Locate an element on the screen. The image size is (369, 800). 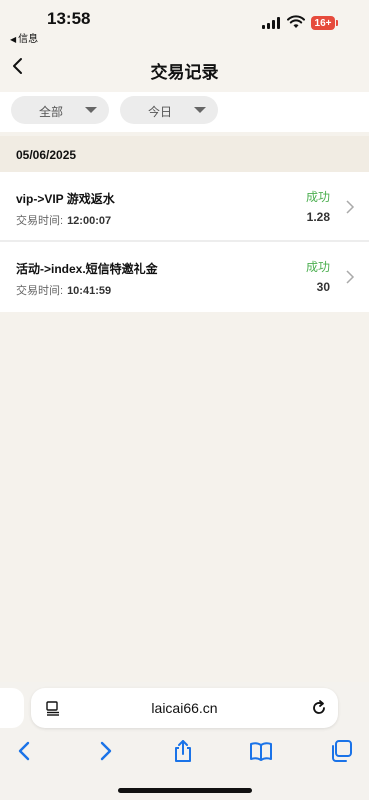
filter-date-label: 今日 is located at coordinates (160, 112).